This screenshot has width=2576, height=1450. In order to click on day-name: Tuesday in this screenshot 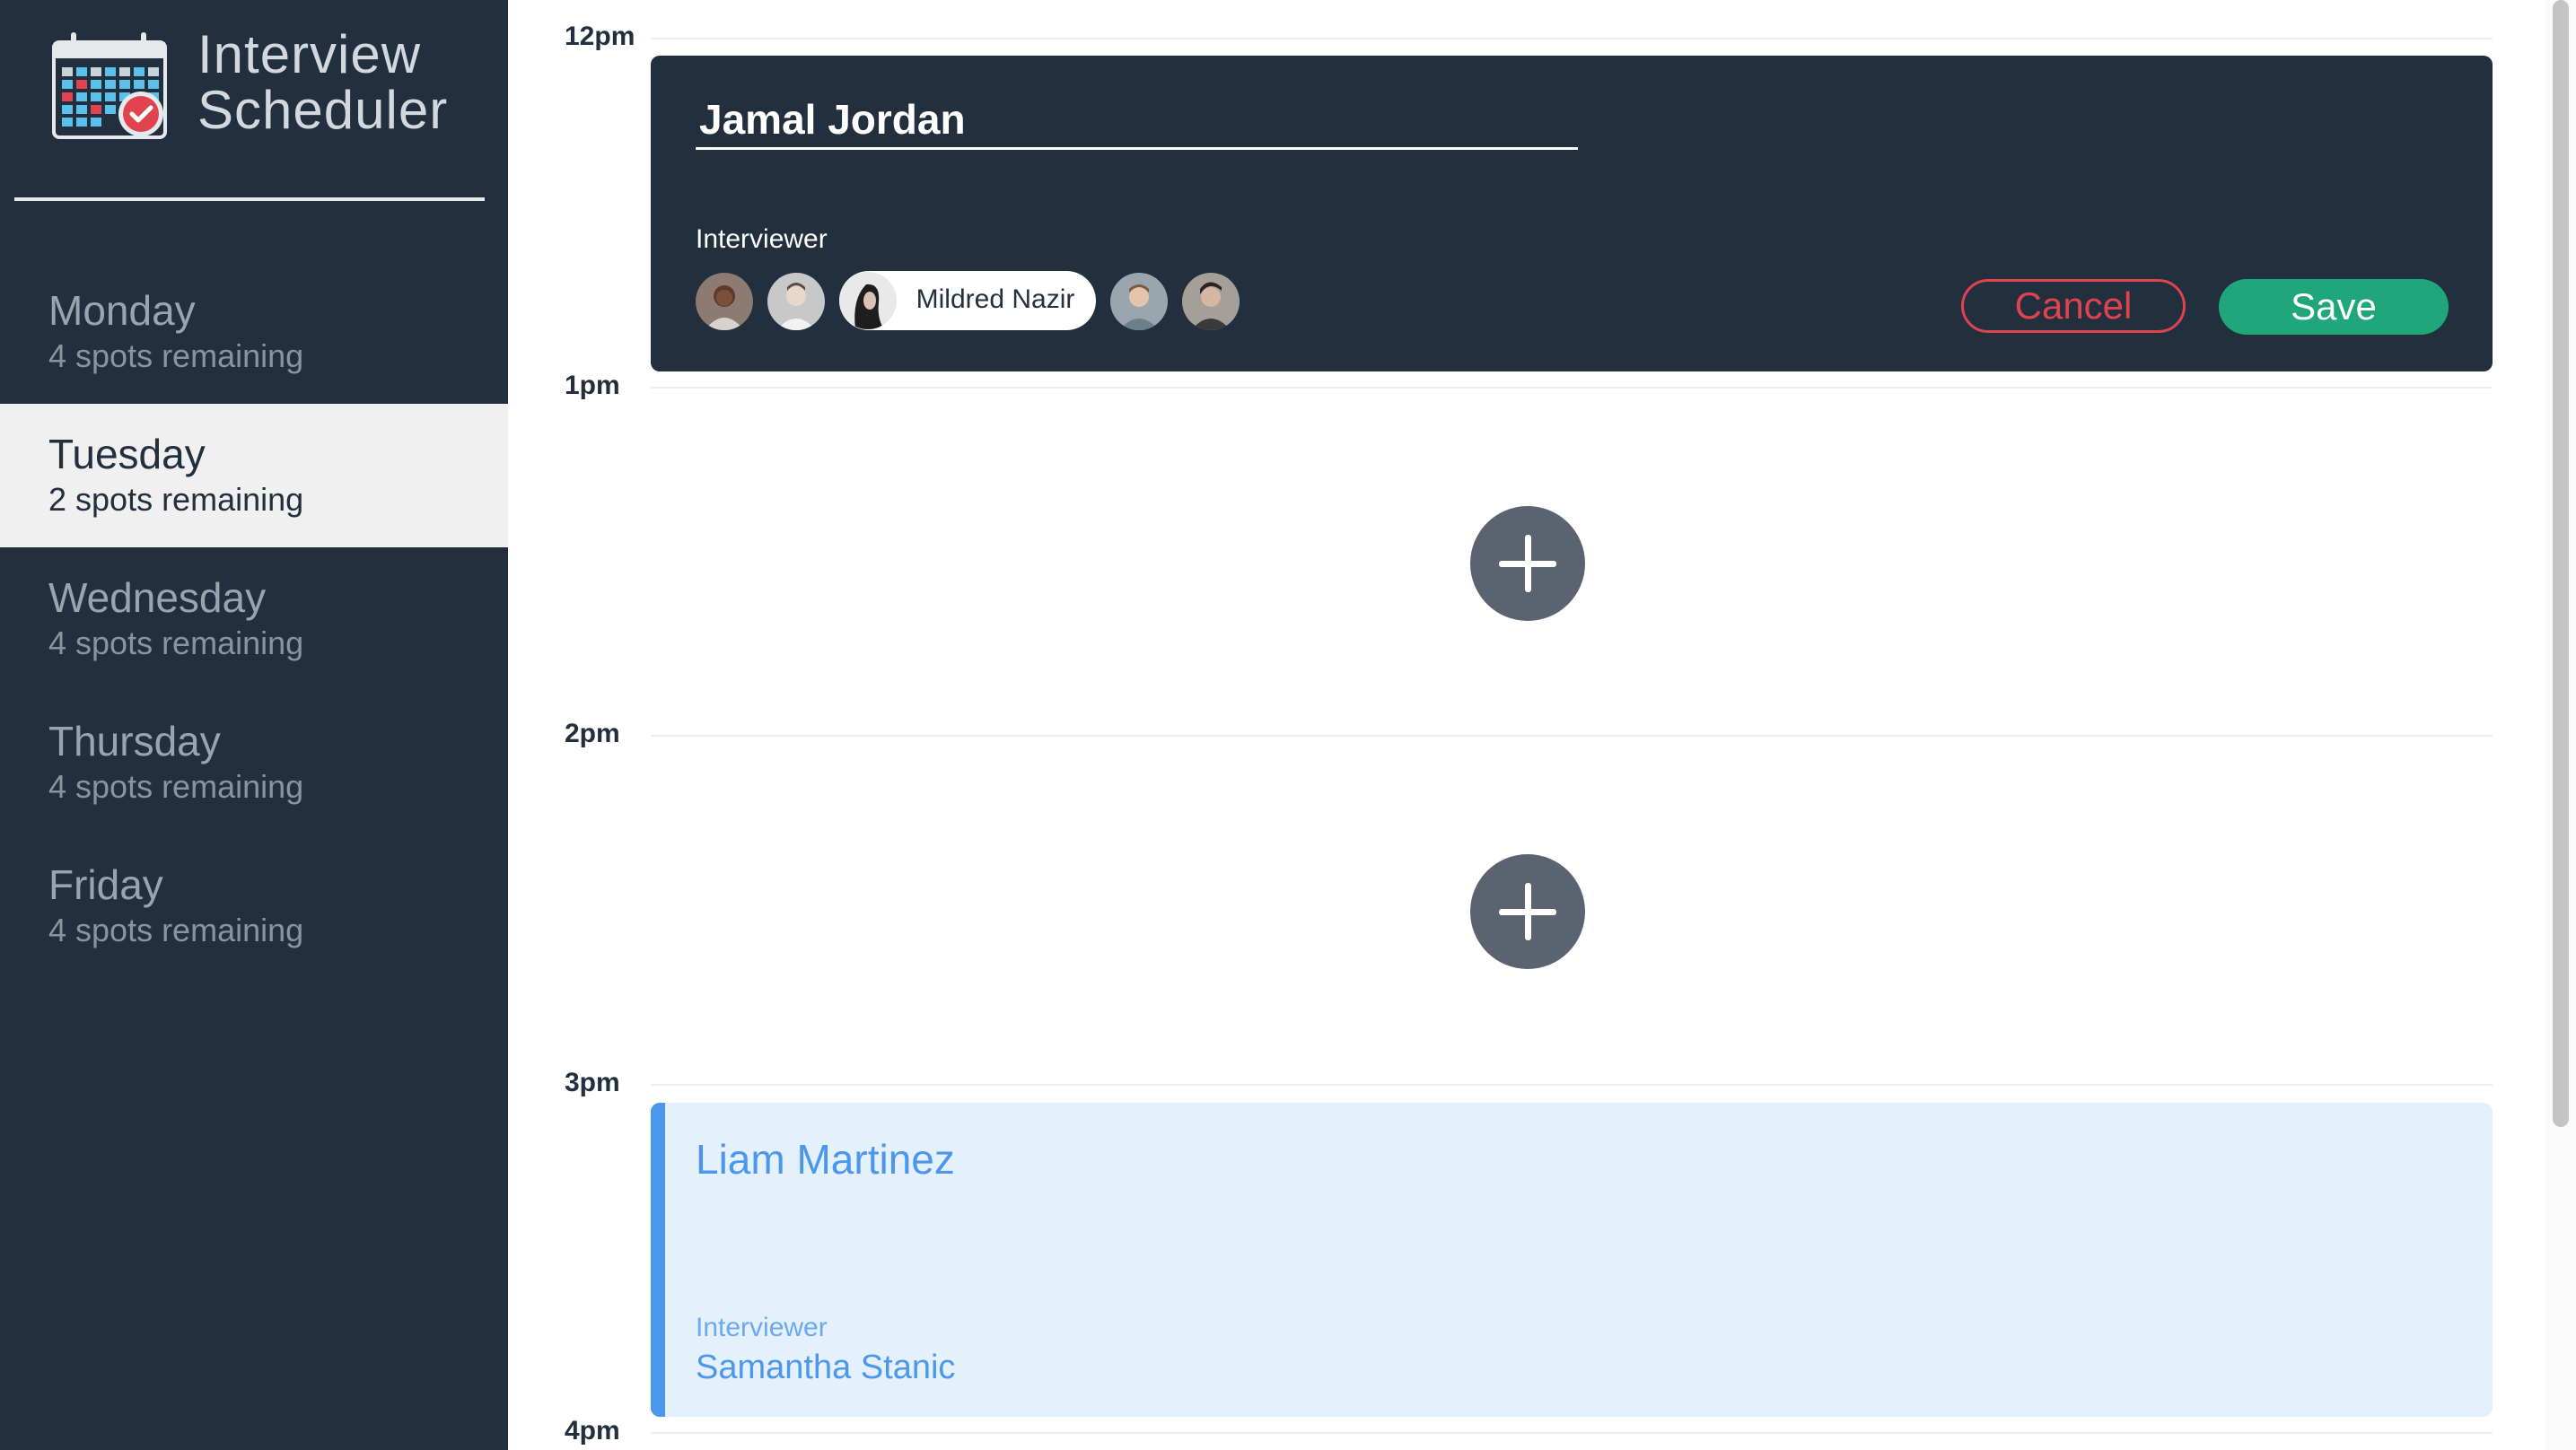, I will do `click(127, 454)`.